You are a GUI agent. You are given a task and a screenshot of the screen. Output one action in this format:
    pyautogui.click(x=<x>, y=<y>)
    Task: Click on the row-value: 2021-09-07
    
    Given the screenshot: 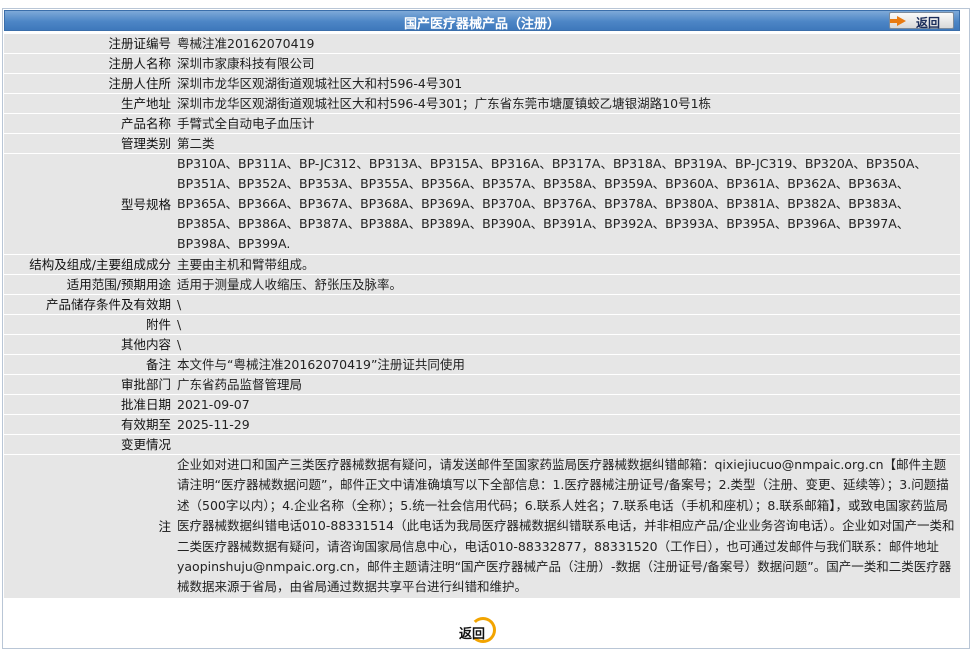 What is the action you would take?
    pyautogui.click(x=567, y=404)
    